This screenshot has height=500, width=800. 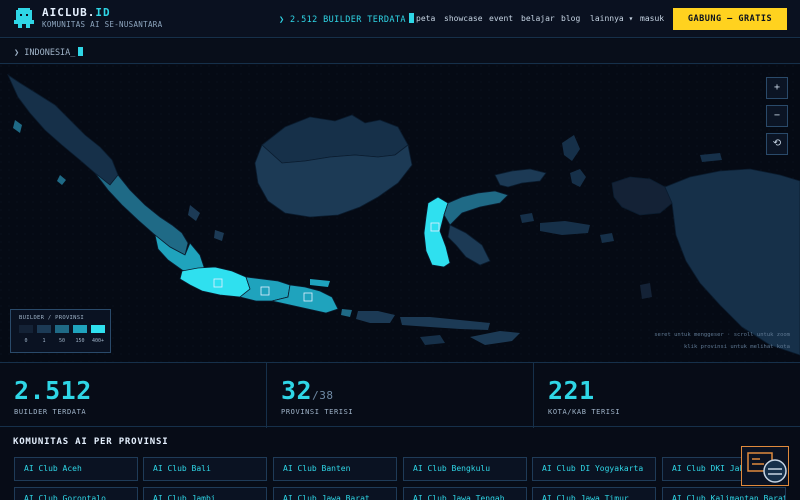 What do you see at coordinates (133, 395) in the screenshot?
I see `stat-builders: 2.512 BUILDER TERDATA` at bounding box center [133, 395].